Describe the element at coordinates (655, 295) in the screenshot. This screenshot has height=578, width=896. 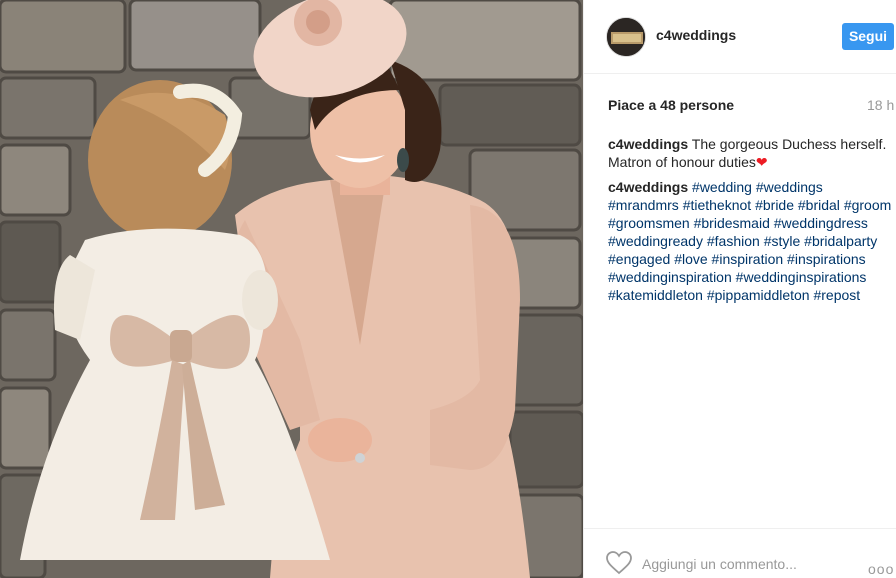
I see `hashtag-link: #katemiddleton` at that location.